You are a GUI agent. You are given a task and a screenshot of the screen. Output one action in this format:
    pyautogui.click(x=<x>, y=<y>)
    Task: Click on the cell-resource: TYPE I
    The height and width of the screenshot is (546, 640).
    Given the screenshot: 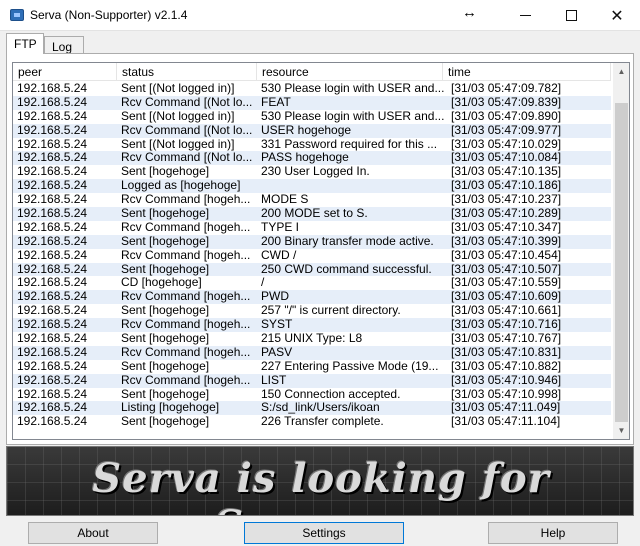 What is the action you would take?
    pyautogui.click(x=280, y=227)
    